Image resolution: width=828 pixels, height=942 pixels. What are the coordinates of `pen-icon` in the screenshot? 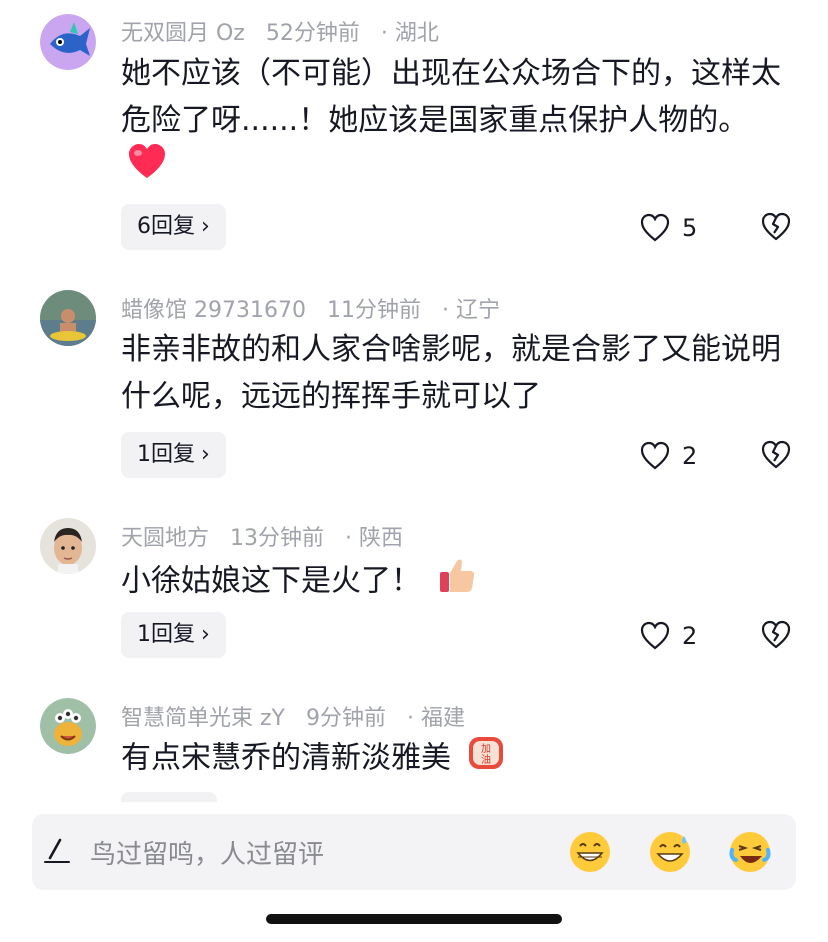 It's located at (57, 851).